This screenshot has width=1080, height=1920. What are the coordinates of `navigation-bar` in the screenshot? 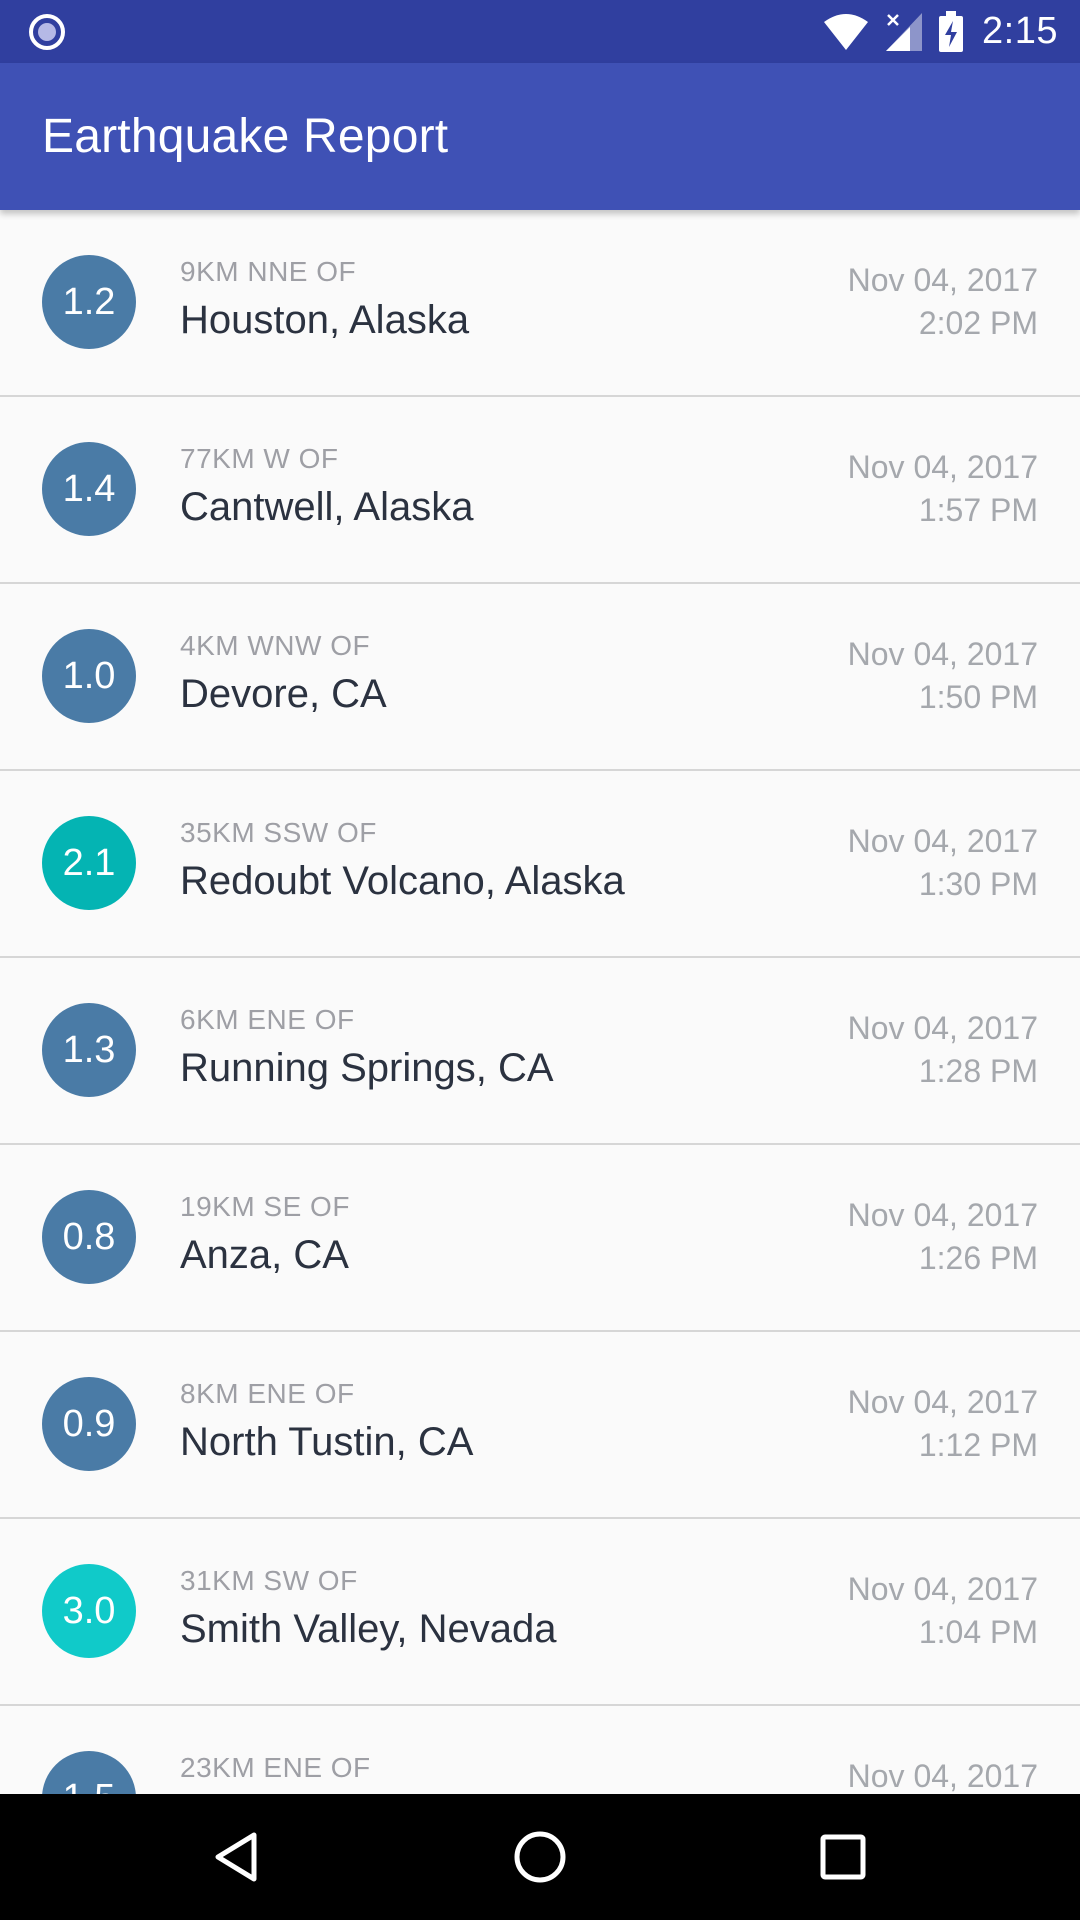 It's located at (540, 1857).